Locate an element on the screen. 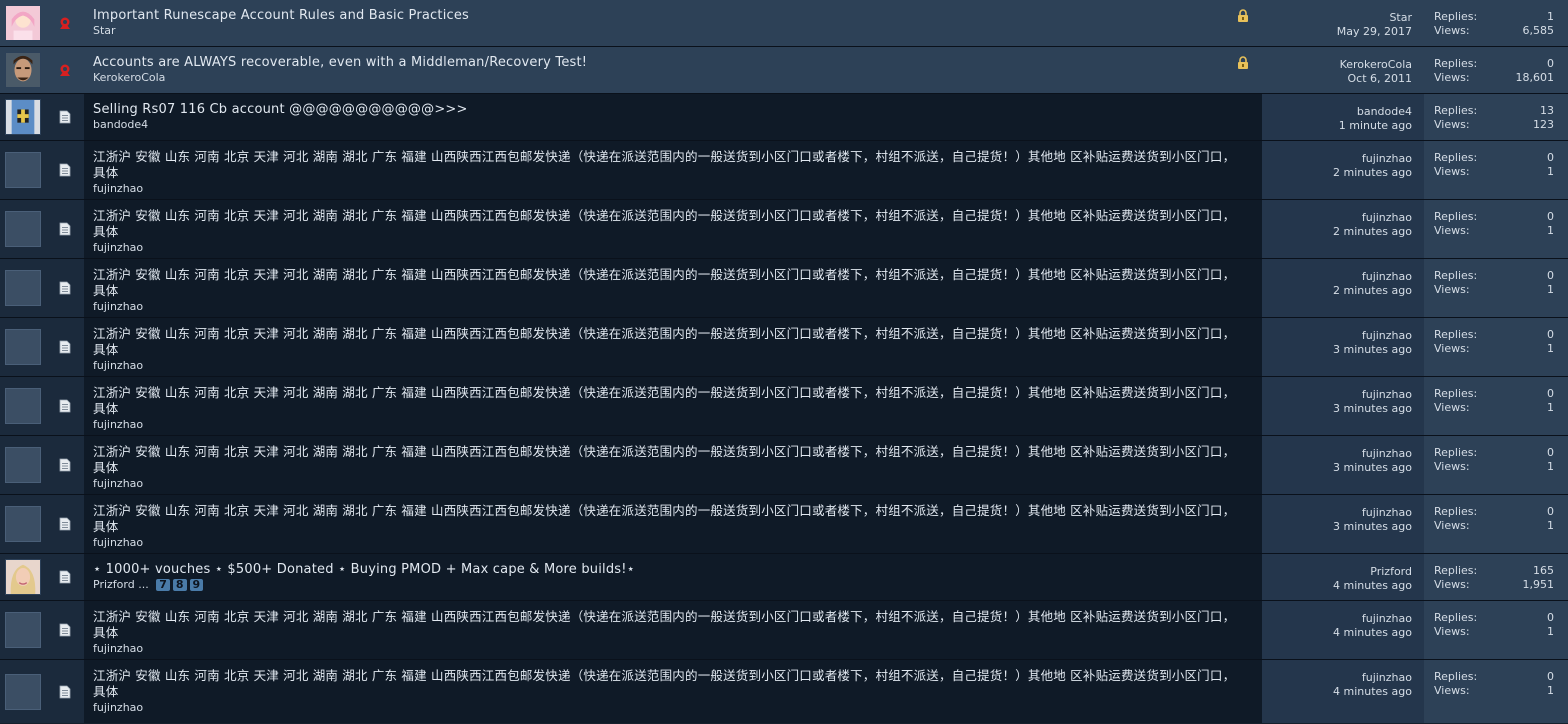 This screenshot has width=1568, height=724. page-link-9: 9 is located at coordinates (196, 585).